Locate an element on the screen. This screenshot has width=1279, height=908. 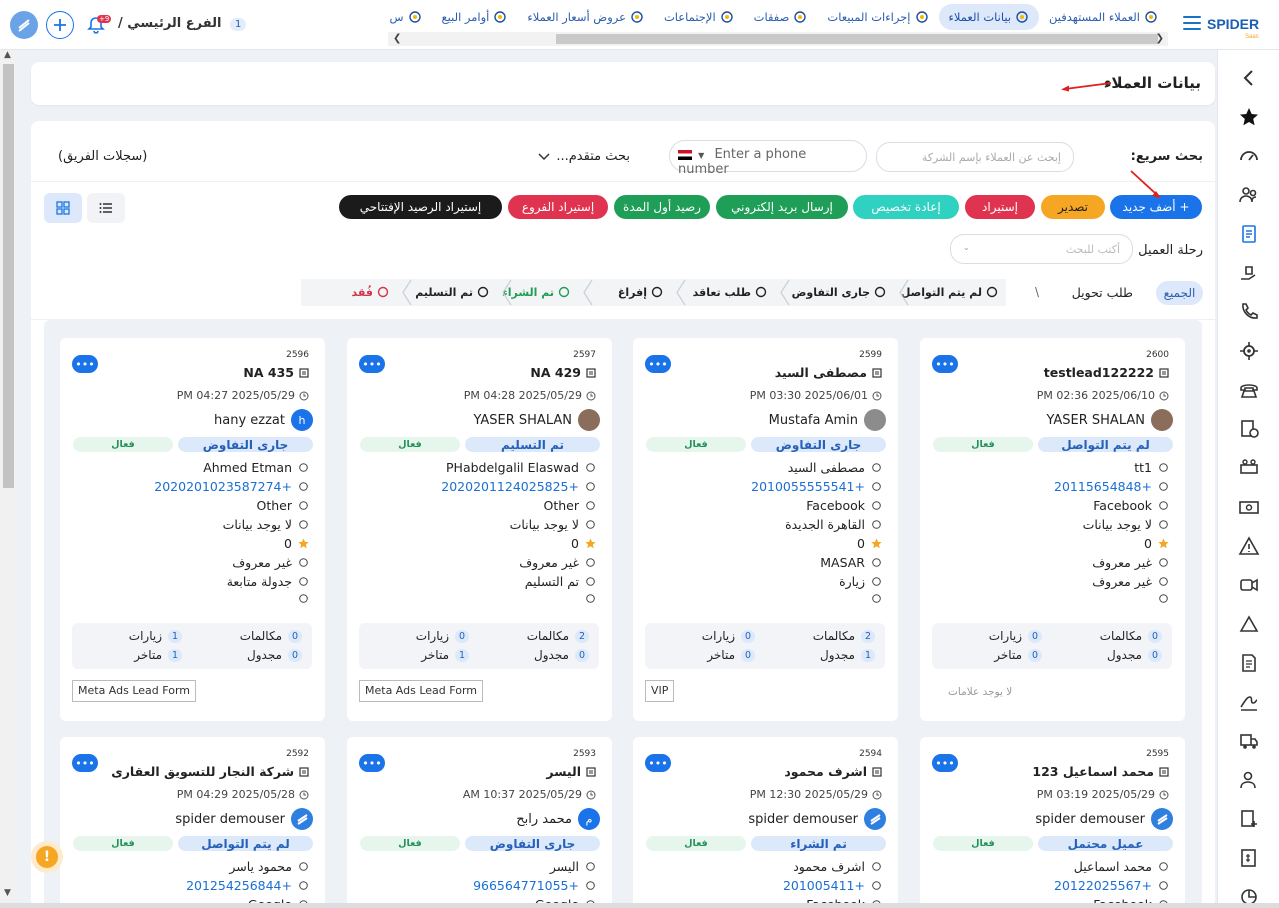
card-tag: VIP is located at coordinates (660, 691).